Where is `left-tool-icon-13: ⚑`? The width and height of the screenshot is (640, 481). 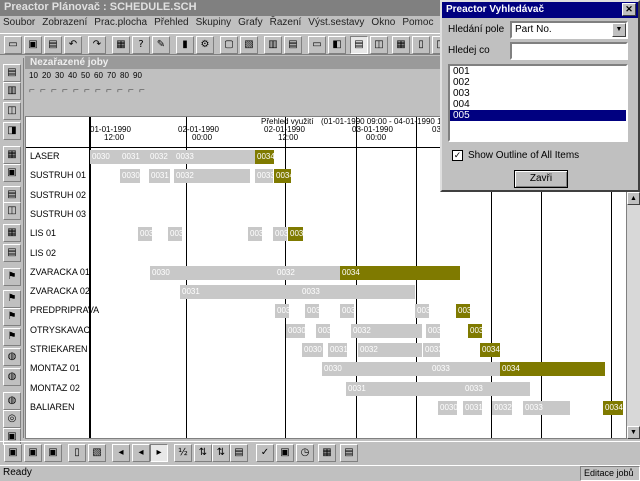
left-tool-icon-13: ⚑ is located at coordinates (12, 337).